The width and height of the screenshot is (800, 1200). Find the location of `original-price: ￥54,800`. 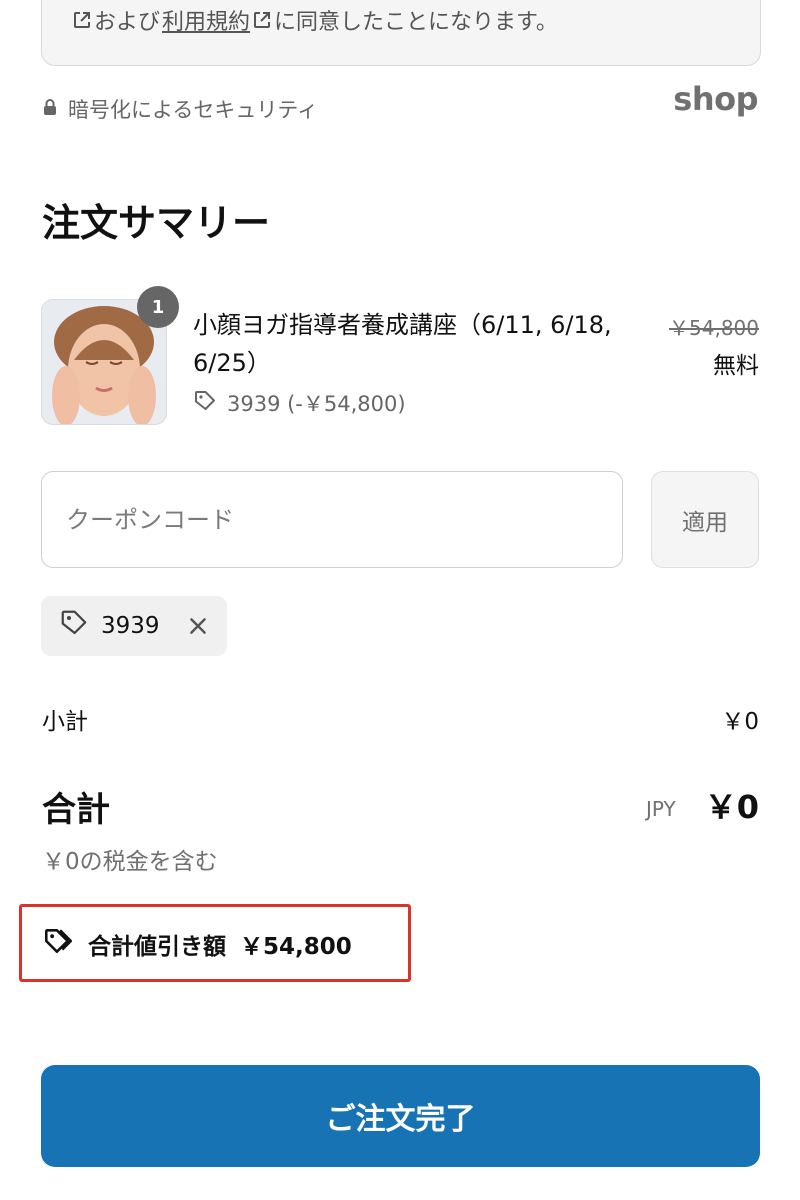

original-price: ￥54,800 is located at coordinates (714, 328).